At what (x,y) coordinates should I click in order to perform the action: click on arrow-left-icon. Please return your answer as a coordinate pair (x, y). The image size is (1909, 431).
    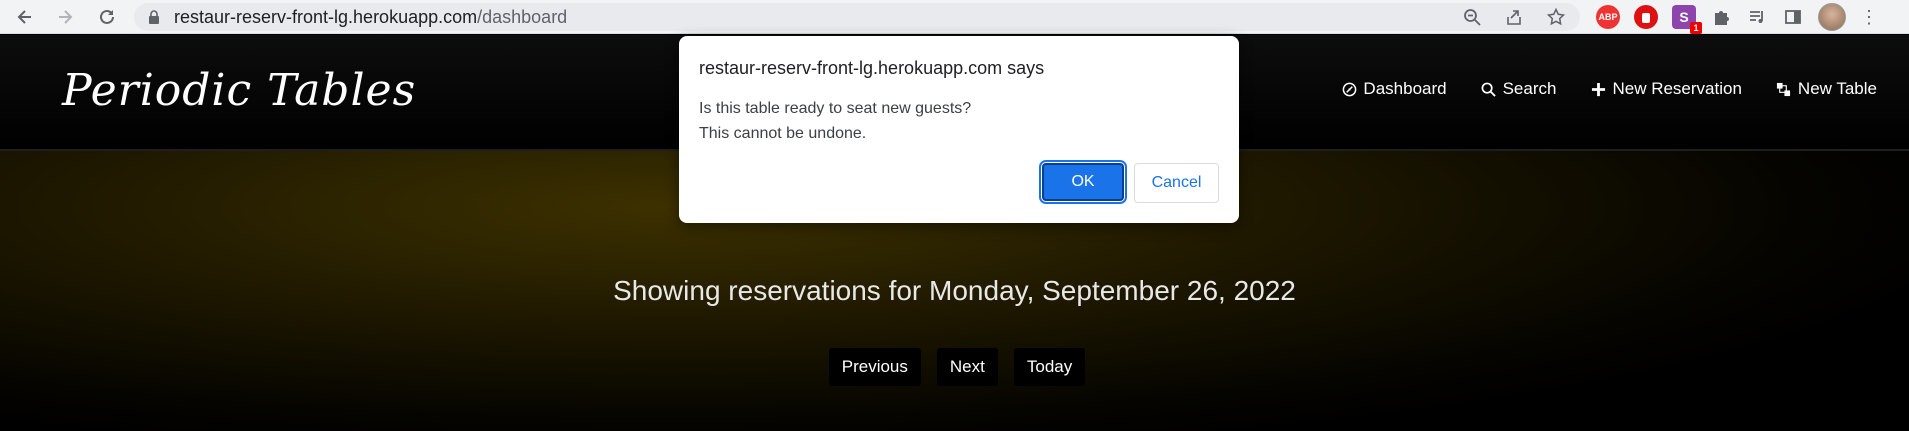
    Looking at the image, I should click on (24, 17).